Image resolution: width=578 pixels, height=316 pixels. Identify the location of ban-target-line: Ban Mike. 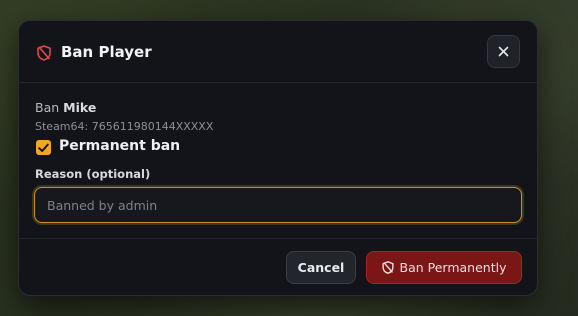
(65, 107).